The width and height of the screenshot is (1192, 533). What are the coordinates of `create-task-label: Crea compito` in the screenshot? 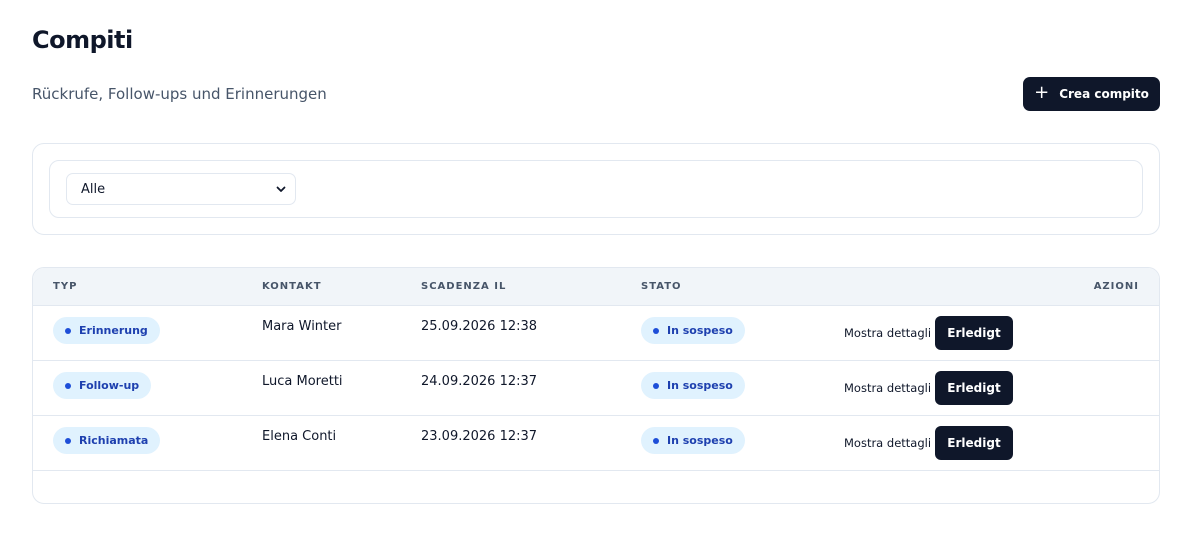 It's located at (1104, 94).